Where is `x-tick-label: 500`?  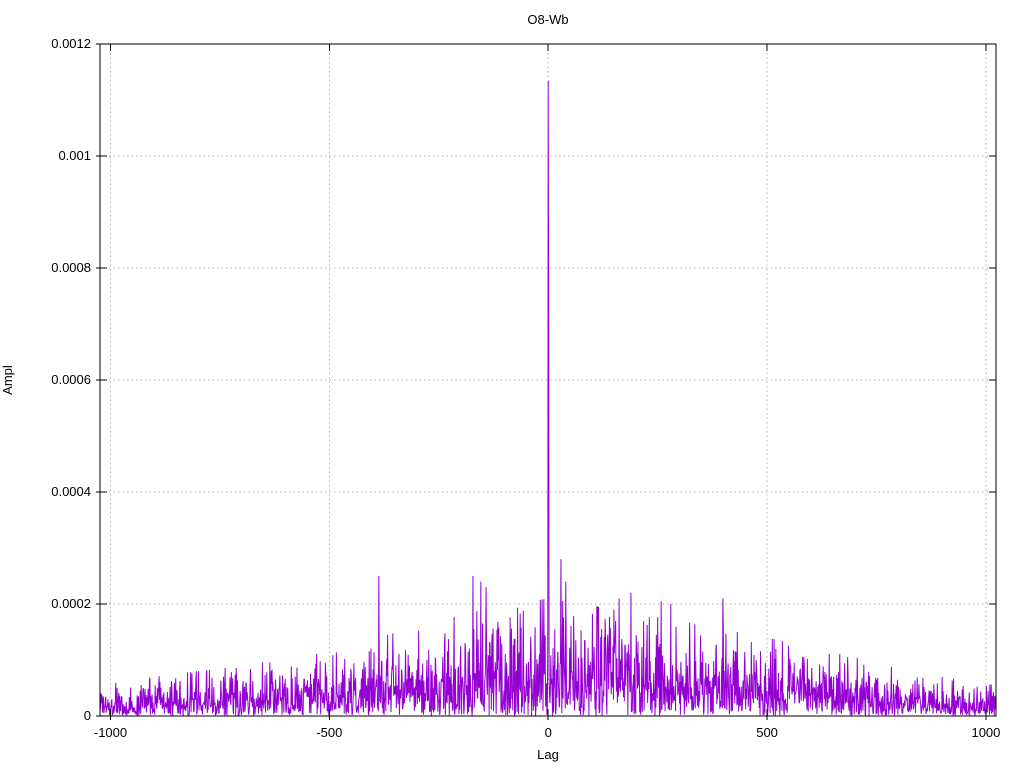
x-tick-label: 500 is located at coordinates (767, 732).